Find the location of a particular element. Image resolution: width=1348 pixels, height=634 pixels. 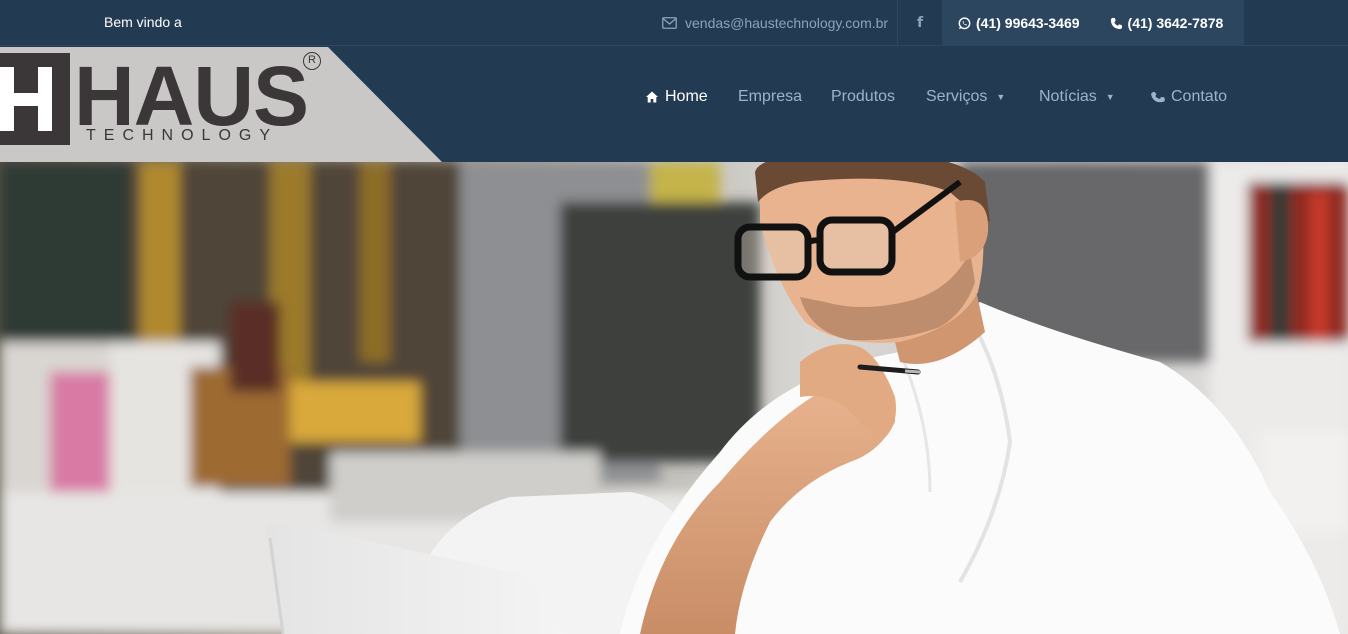

whatsapp-phone-text: (41) 99643-3469 is located at coordinates (1028, 23).